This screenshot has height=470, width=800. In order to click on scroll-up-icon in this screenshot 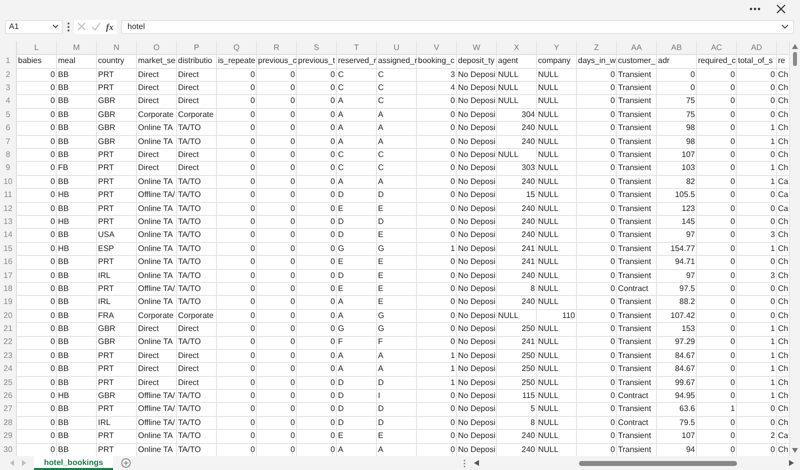, I will do `click(795, 46)`.